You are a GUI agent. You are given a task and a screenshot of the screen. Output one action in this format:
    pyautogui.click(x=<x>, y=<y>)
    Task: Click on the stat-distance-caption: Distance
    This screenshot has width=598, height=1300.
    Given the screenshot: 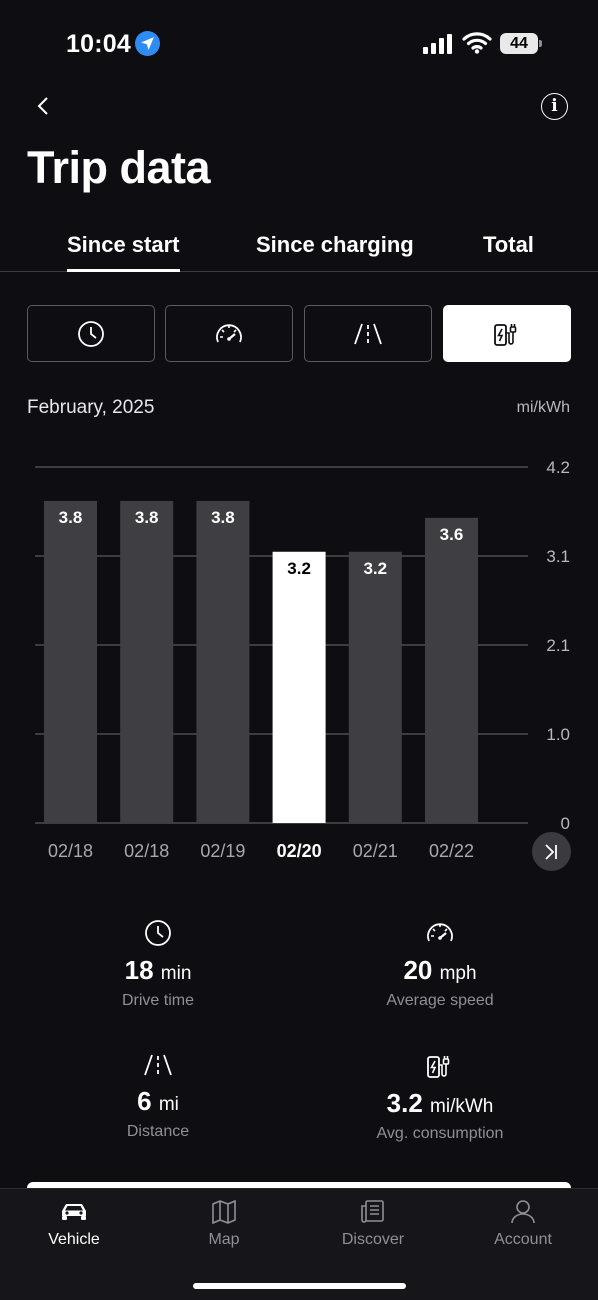 What is the action you would take?
    pyautogui.click(x=158, y=1131)
    